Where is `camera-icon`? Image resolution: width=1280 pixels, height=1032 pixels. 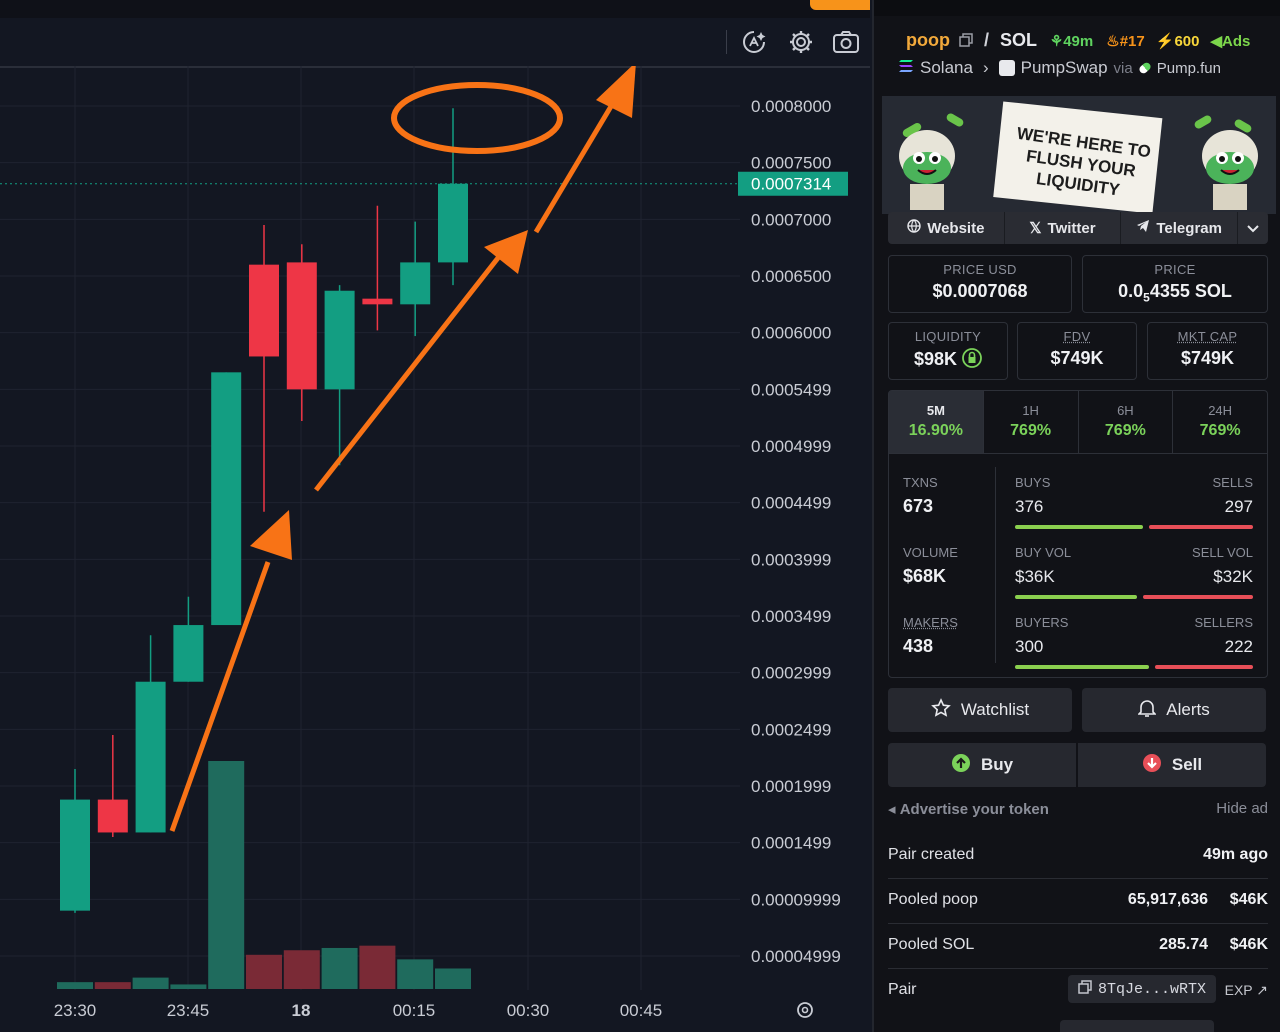
camera-icon is located at coordinates (846, 42).